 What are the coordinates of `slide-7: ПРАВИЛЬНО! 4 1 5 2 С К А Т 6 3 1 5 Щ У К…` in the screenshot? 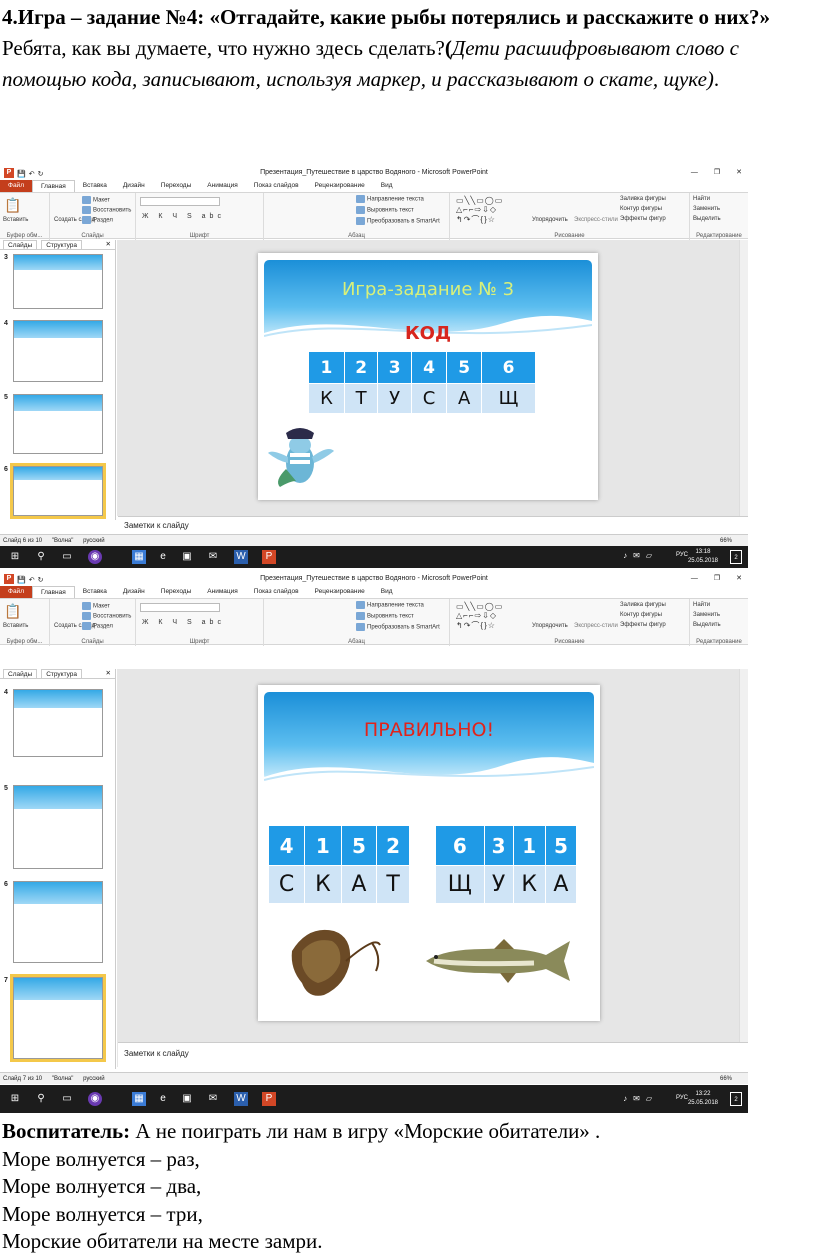 It's located at (429, 853).